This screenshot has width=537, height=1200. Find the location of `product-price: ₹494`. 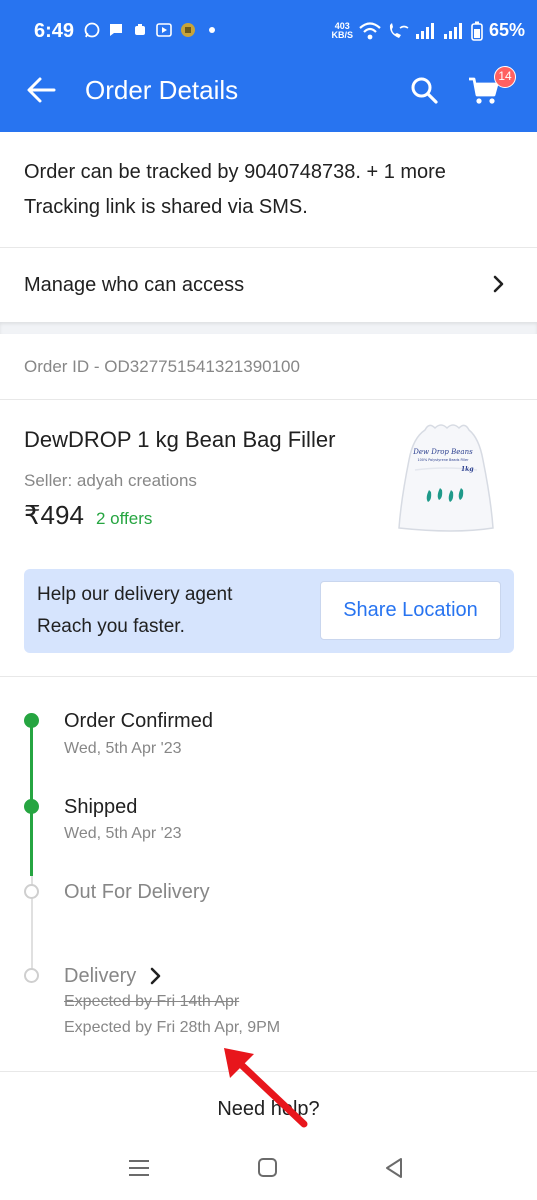

product-price: ₹494 is located at coordinates (54, 515).